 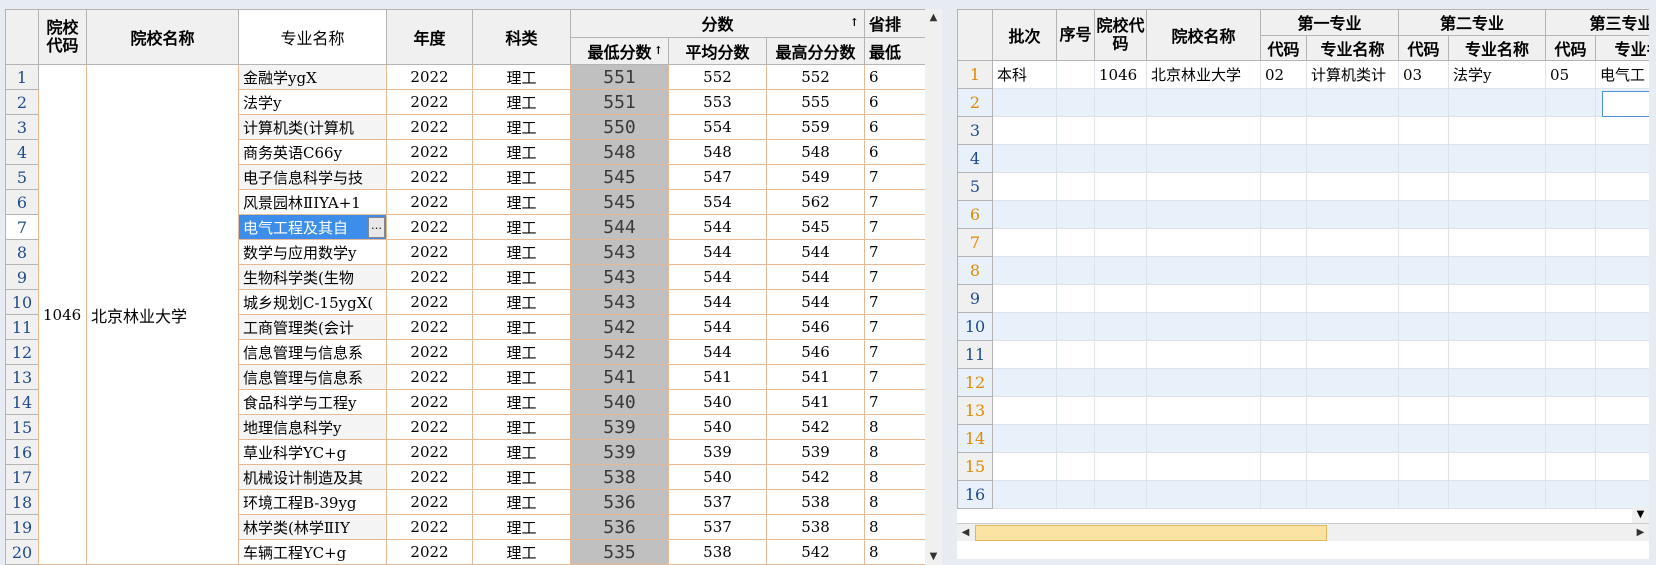 What do you see at coordinates (1424, 74) in the screenshot?
I see `second-code-cell: 03` at bounding box center [1424, 74].